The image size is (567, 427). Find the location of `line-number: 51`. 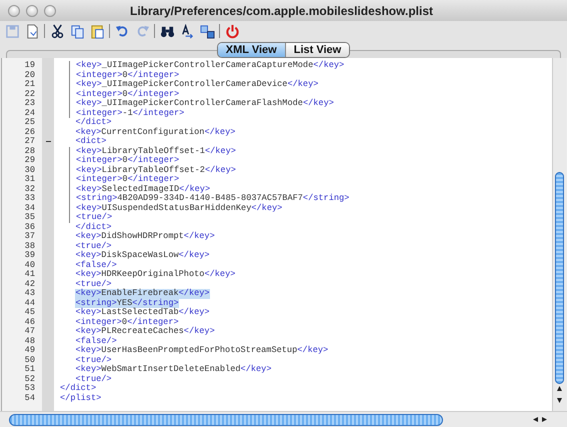

line-number: 51 is located at coordinates (29, 369).